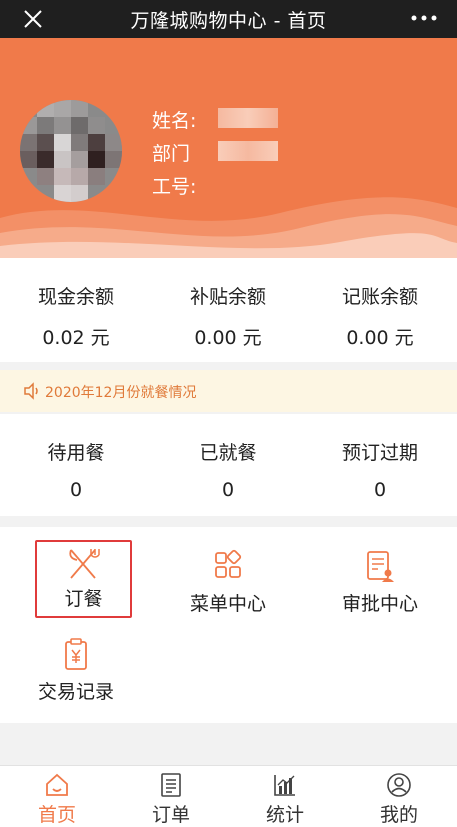 Image resolution: width=457 pixels, height=827 pixels. I want to click on tab-label: 订单, so click(170, 815).